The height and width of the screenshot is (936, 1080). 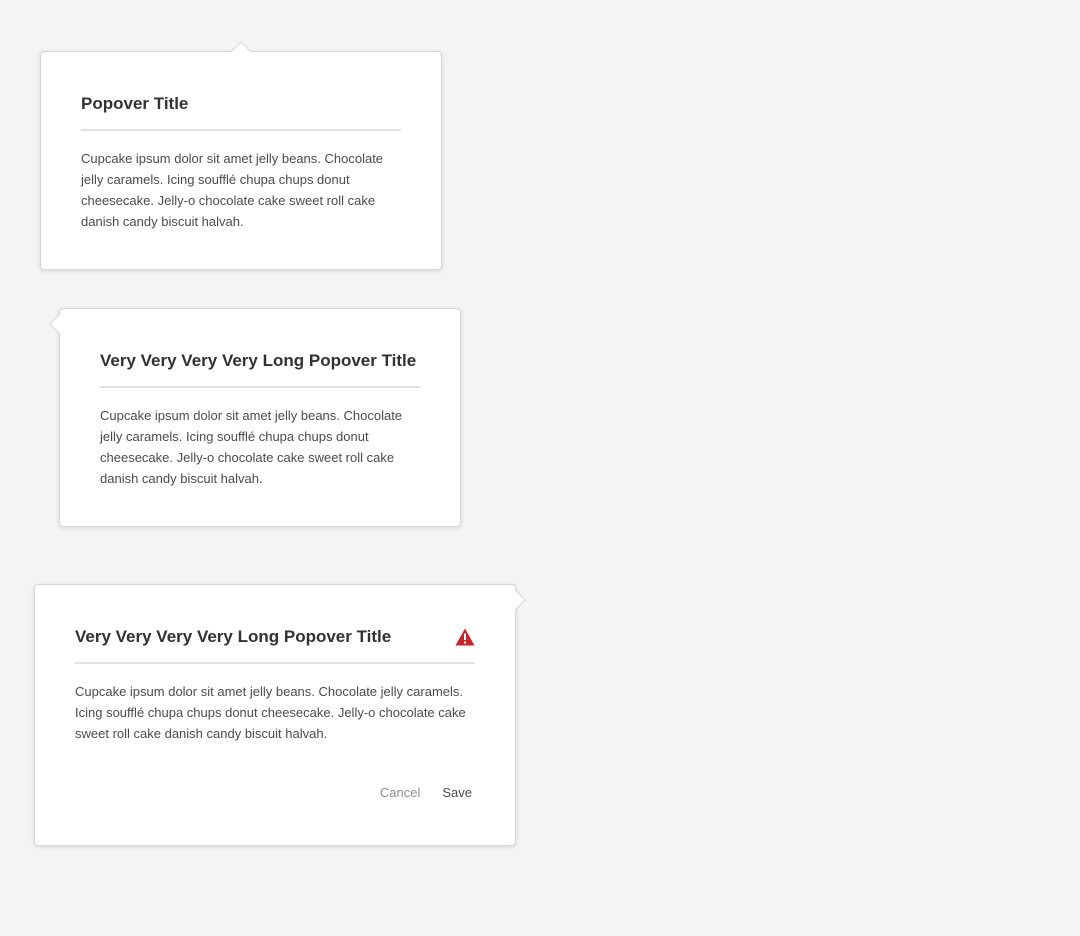 I want to click on popover-header: Popover Title, so click(x=241, y=91).